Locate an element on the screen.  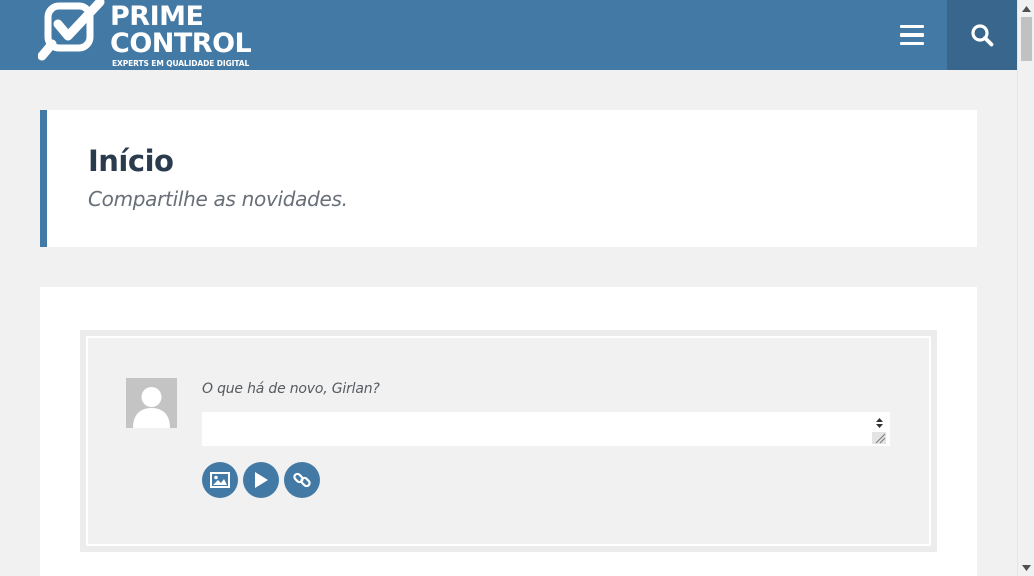
page-subtitle: Compartilhe as novidades. is located at coordinates (218, 199).